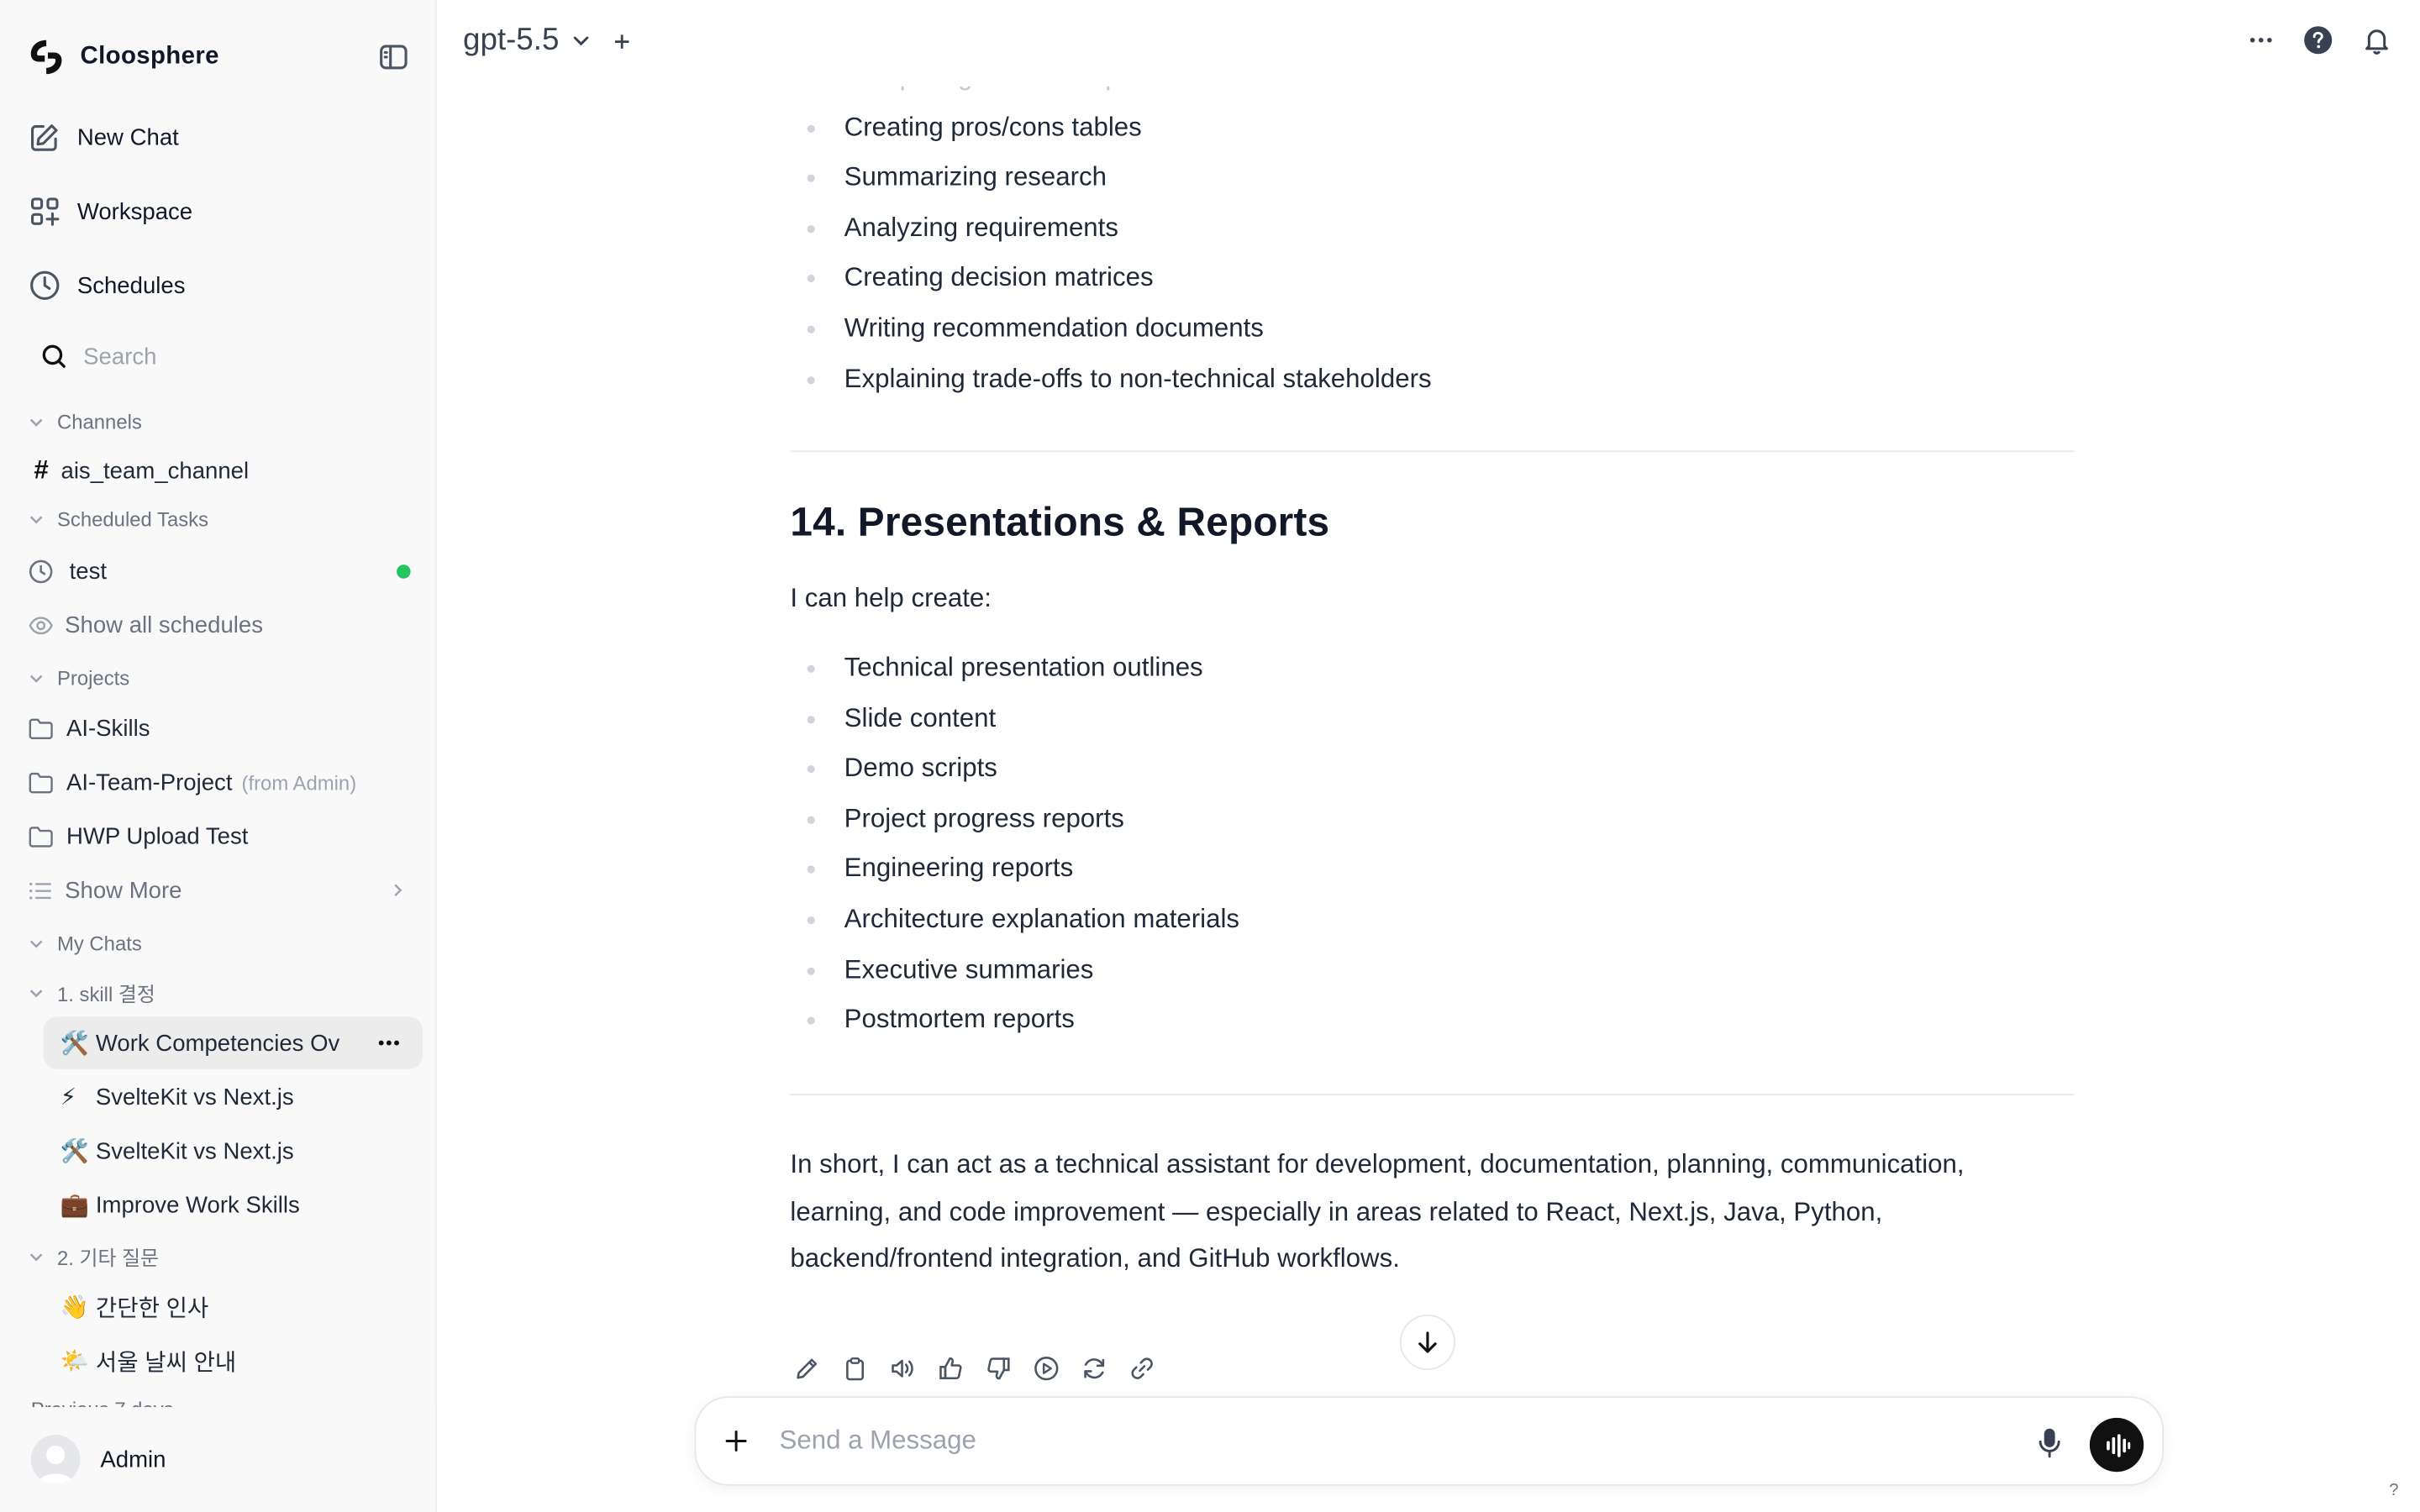 This screenshot has width=2420, height=1512. I want to click on chat-folder-header: 1. skill 결정, so click(92, 992).